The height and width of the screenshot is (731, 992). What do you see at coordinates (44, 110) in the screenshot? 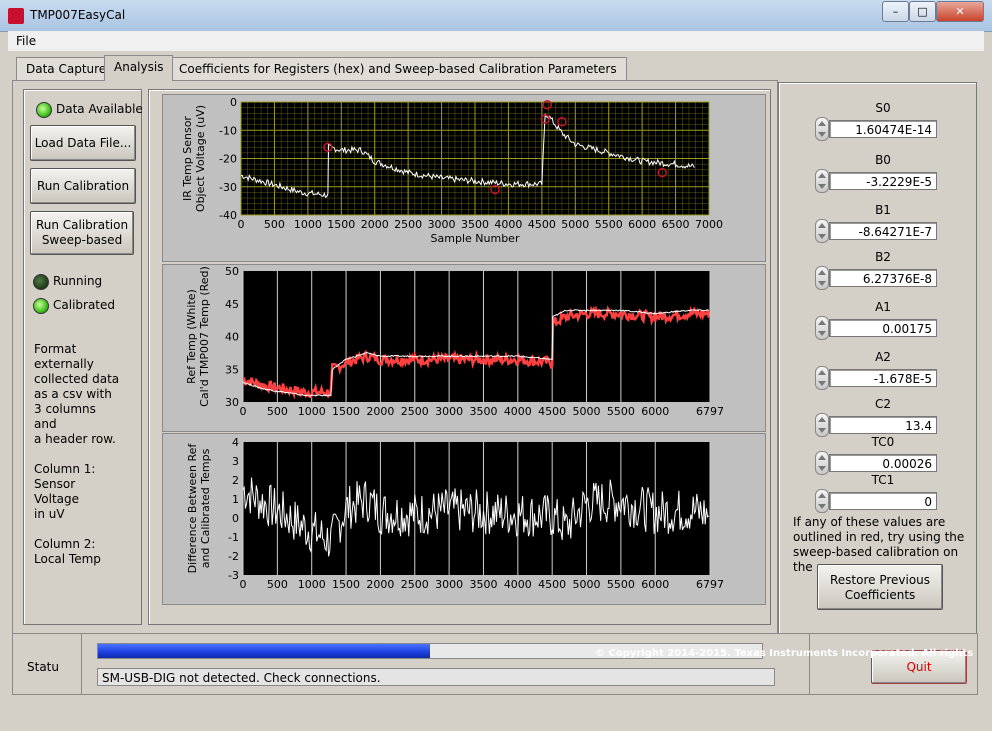
I see `data-available-led` at bounding box center [44, 110].